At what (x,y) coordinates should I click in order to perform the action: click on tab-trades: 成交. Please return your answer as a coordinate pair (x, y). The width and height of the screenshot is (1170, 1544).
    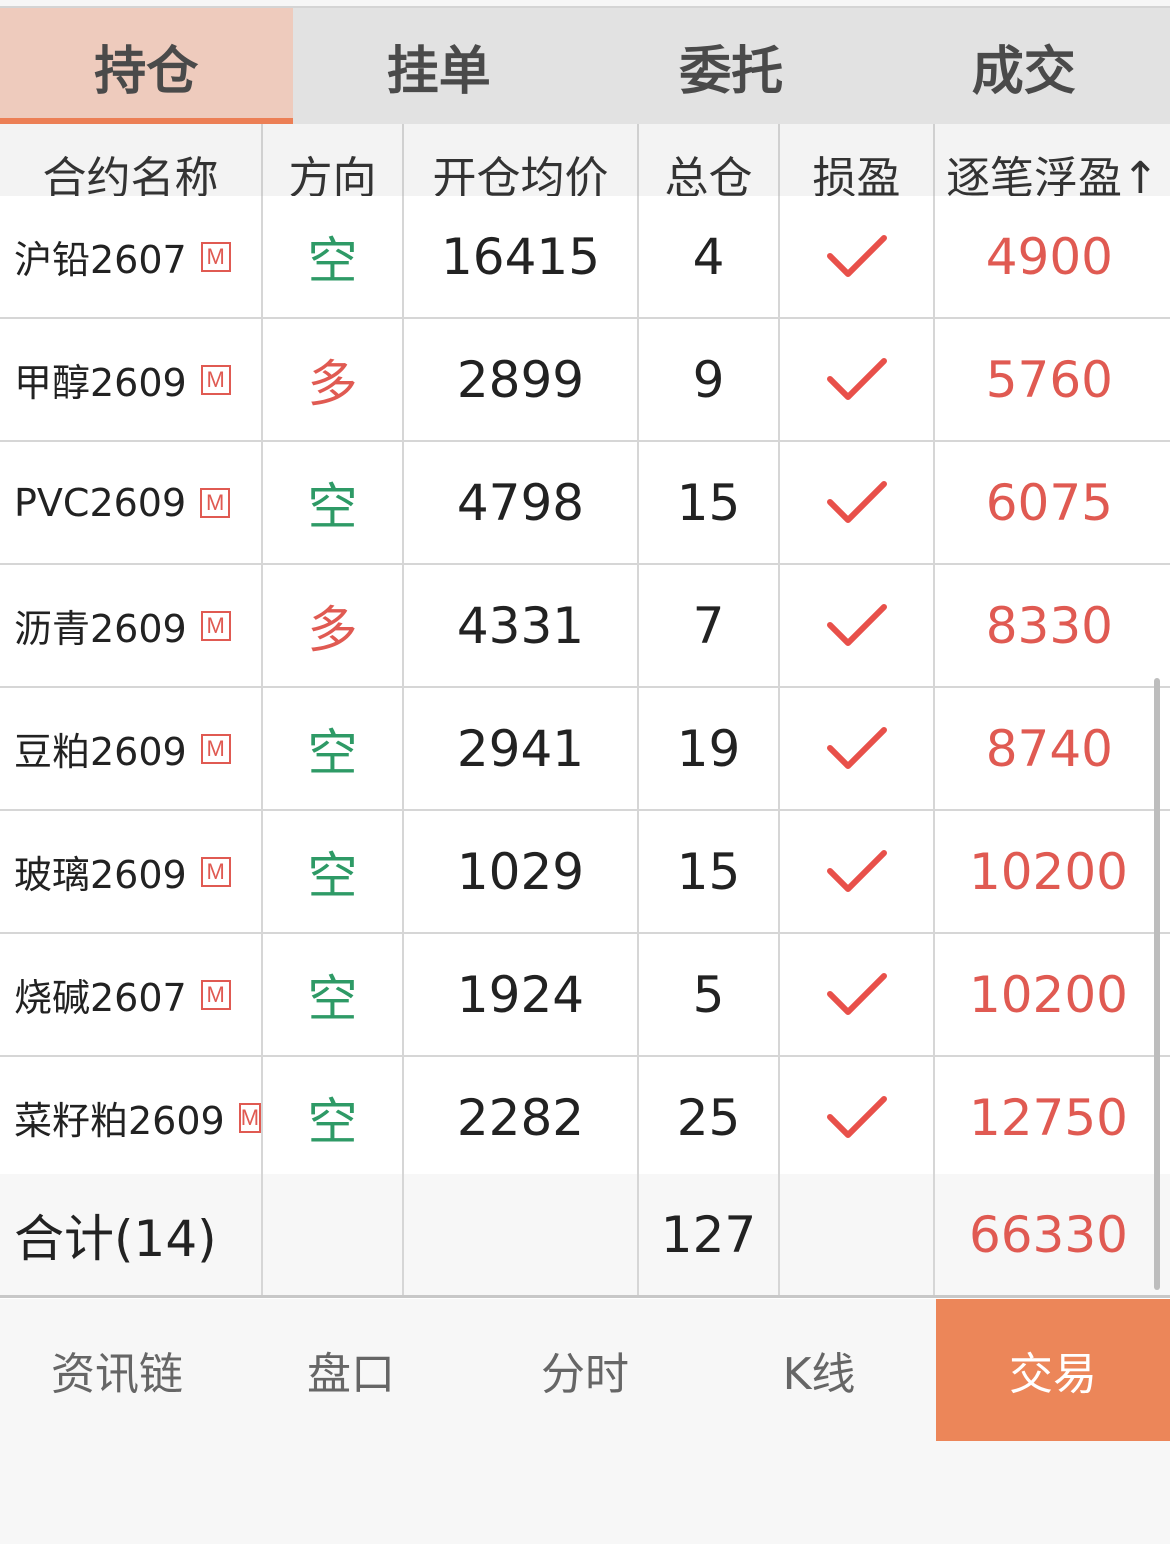
    Looking at the image, I should click on (1024, 66).